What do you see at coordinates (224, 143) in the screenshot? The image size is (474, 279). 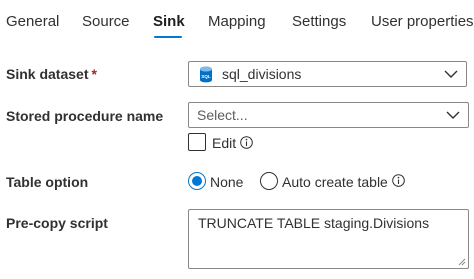 I see `edit-label: Edit` at bounding box center [224, 143].